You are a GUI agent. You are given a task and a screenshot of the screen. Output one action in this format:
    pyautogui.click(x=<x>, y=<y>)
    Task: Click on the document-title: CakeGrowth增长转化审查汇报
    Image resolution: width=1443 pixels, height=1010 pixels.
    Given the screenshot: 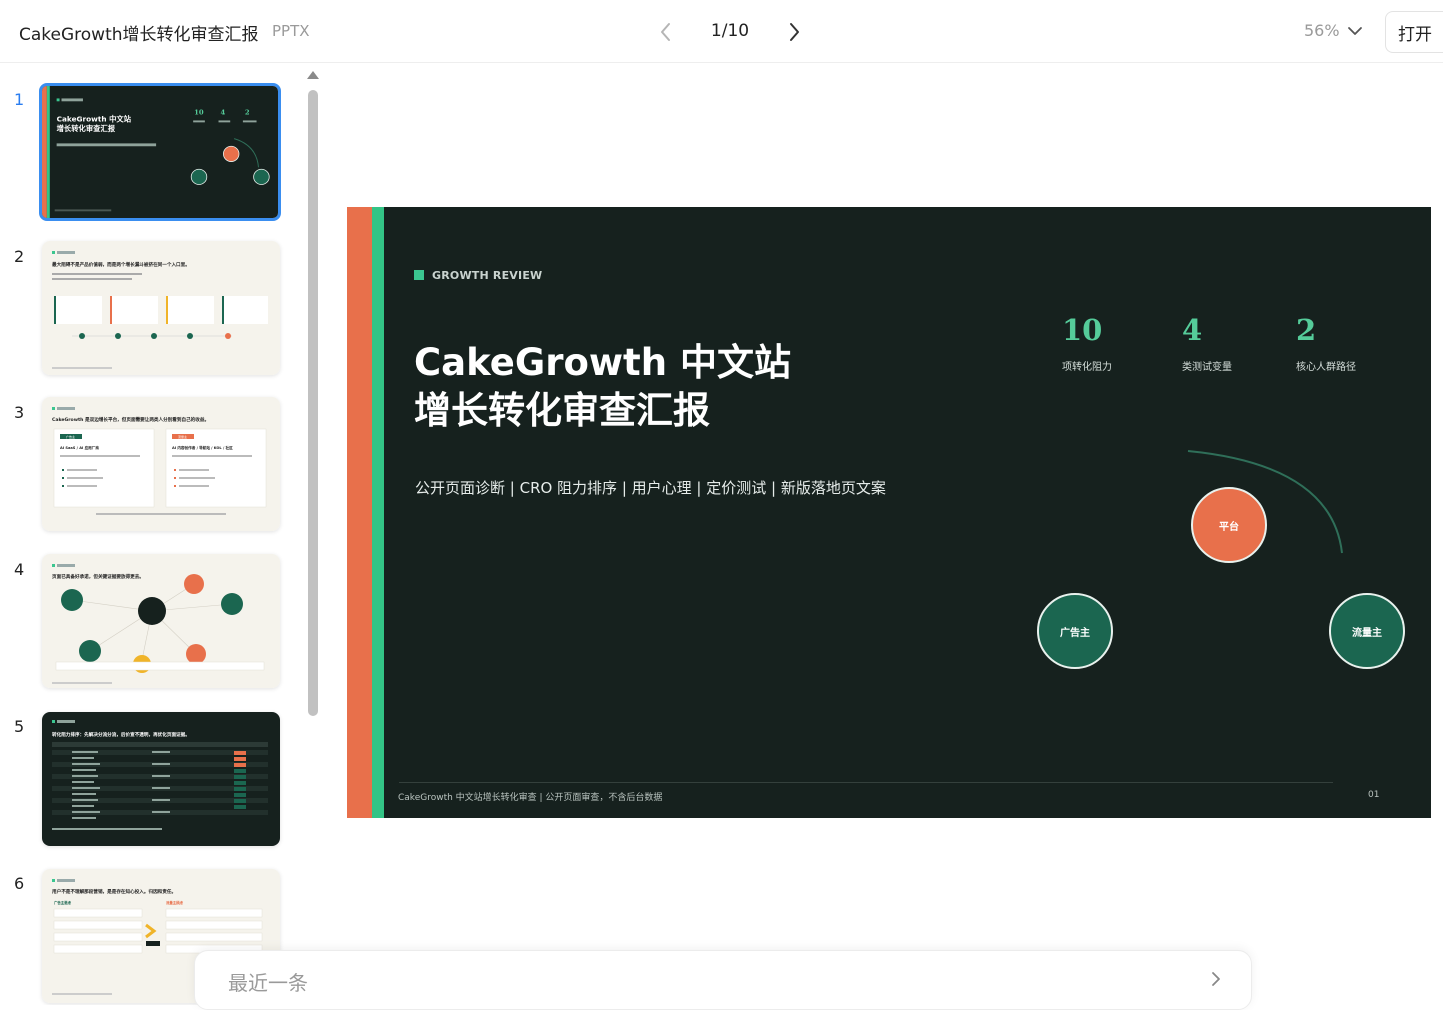 What is the action you would take?
    pyautogui.click(x=139, y=35)
    